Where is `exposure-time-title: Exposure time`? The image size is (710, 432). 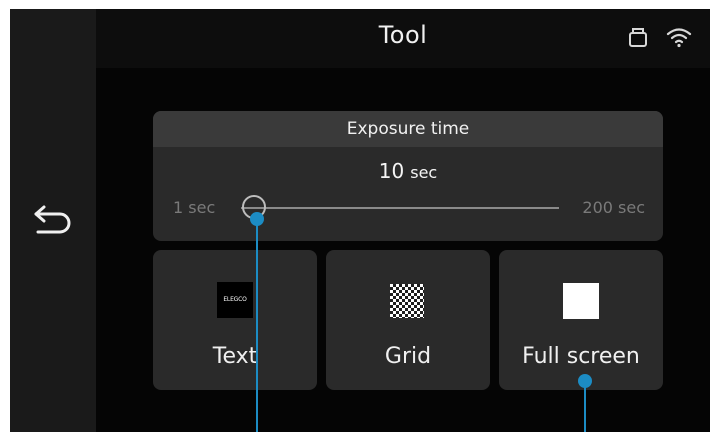 exposure-time-title: Exposure time is located at coordinates (408, 129).